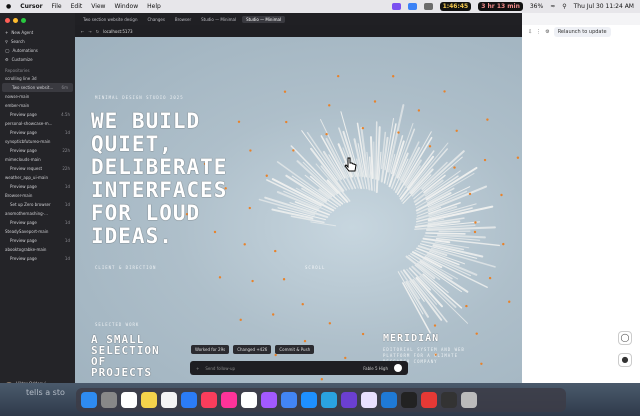  I want to click on tab-browser: Browser, so click(183, 19).